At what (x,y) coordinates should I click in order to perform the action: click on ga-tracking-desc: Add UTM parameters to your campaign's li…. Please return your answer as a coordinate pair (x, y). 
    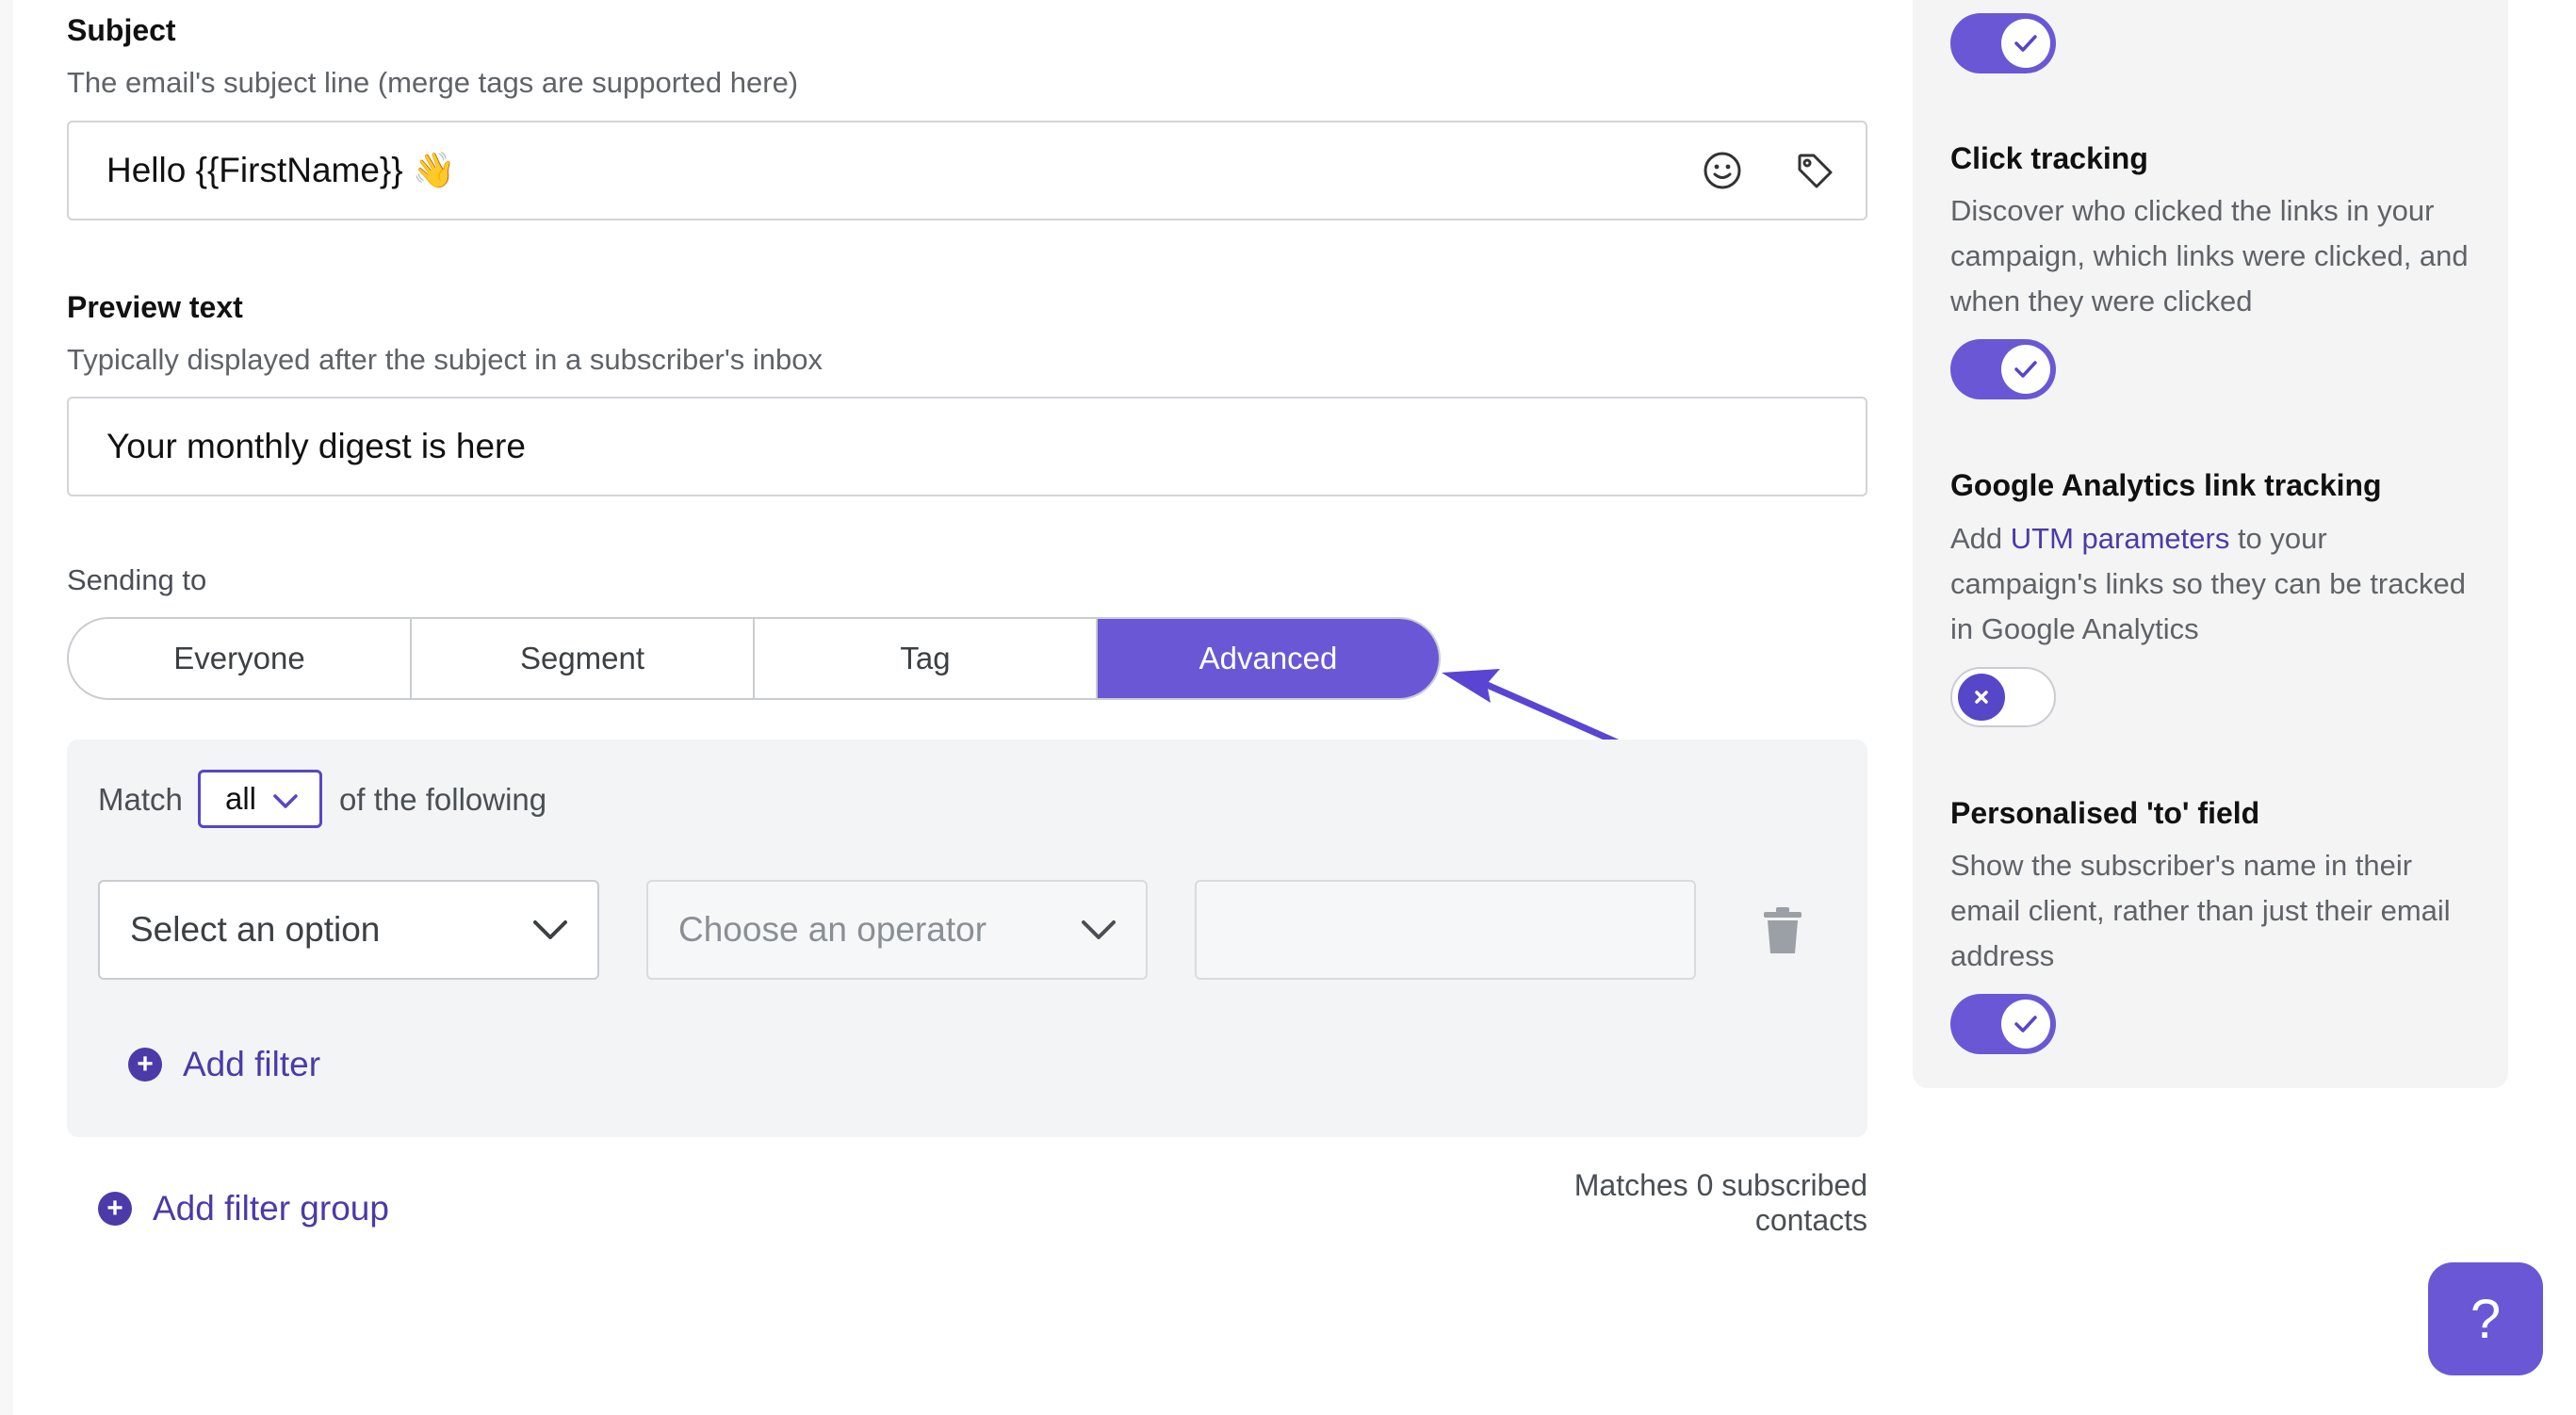
    Looking at the image, I should click on (2214, 584).